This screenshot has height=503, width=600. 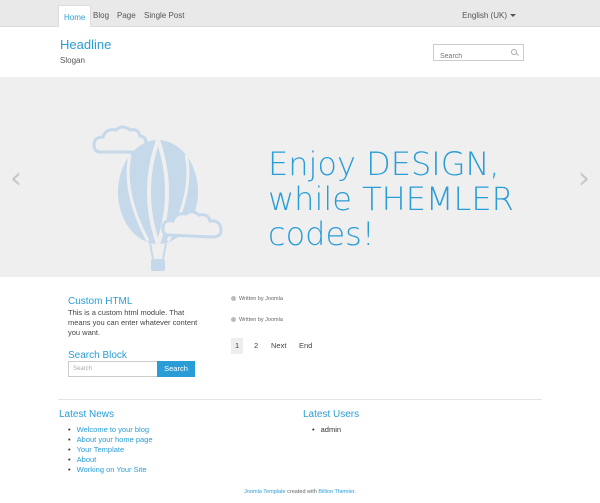 I want to click on post-author-1-label: Written by Joomla, so click(x=261, y=299).